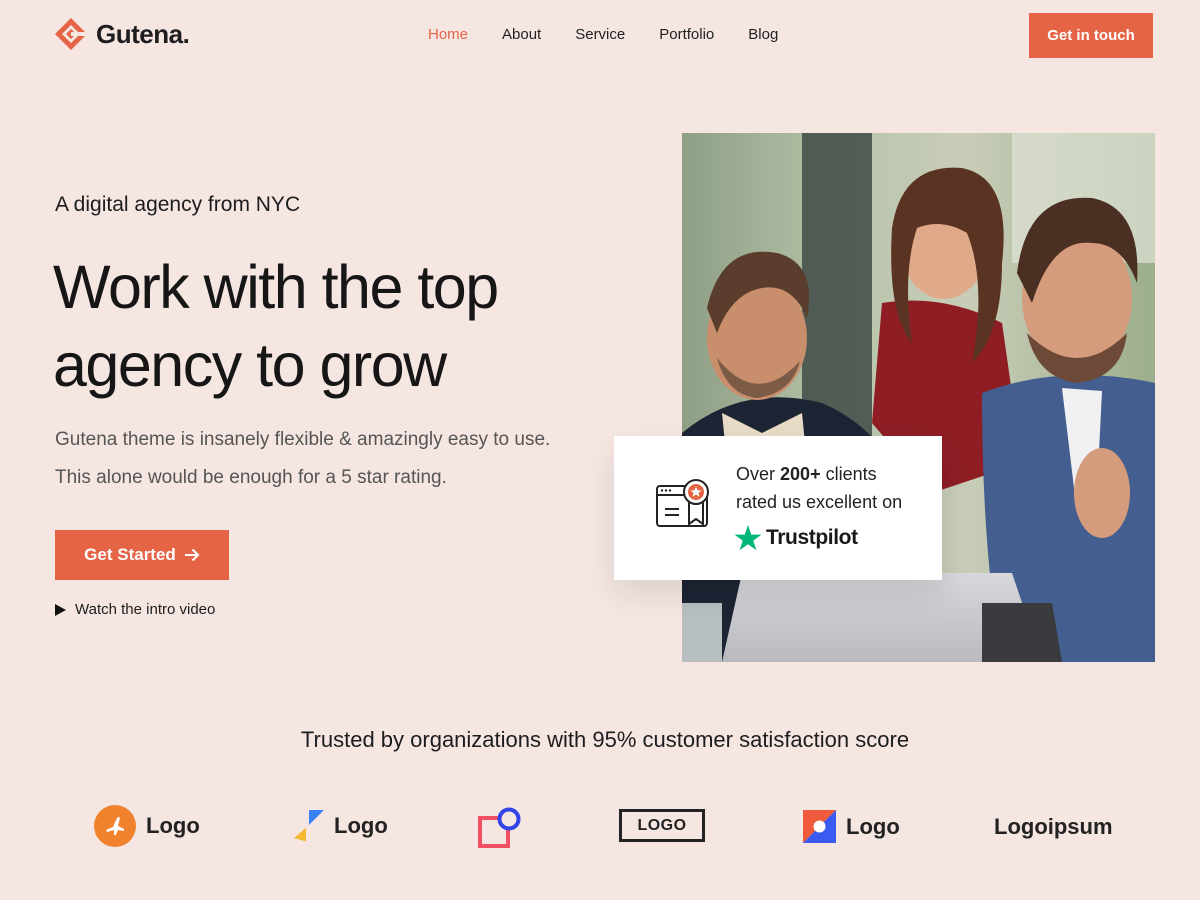 The height and width of the screenshot is (900, 1200). What do you see at coordinates (682, 503) in the screenshot?
I see `certificate-award-icon` at bounding box center [682, 503].